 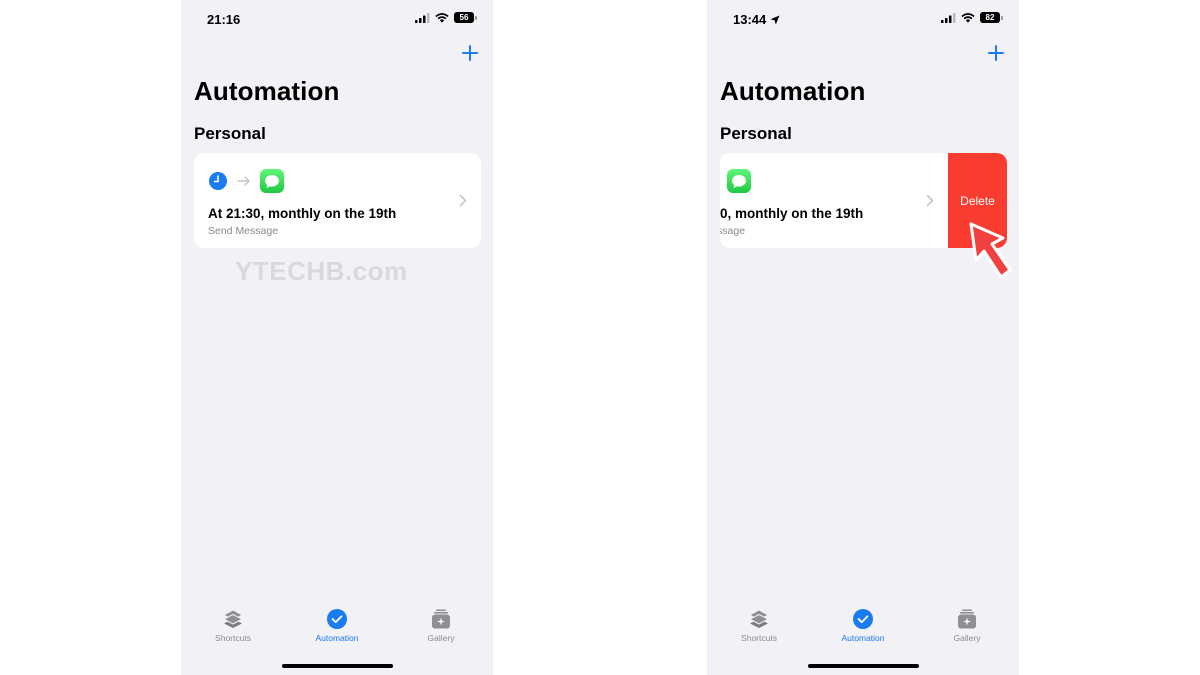 I want to click on status-time: 21:16, so click(x=223, y=19).